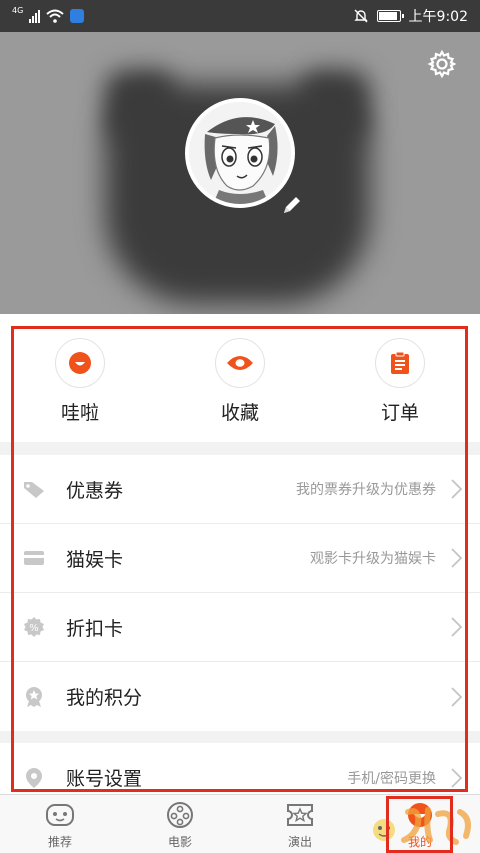  What do you see at coordinates (60, 815) in the screenshot?
I see `recommend-icon` at bounding box center [60, 815].